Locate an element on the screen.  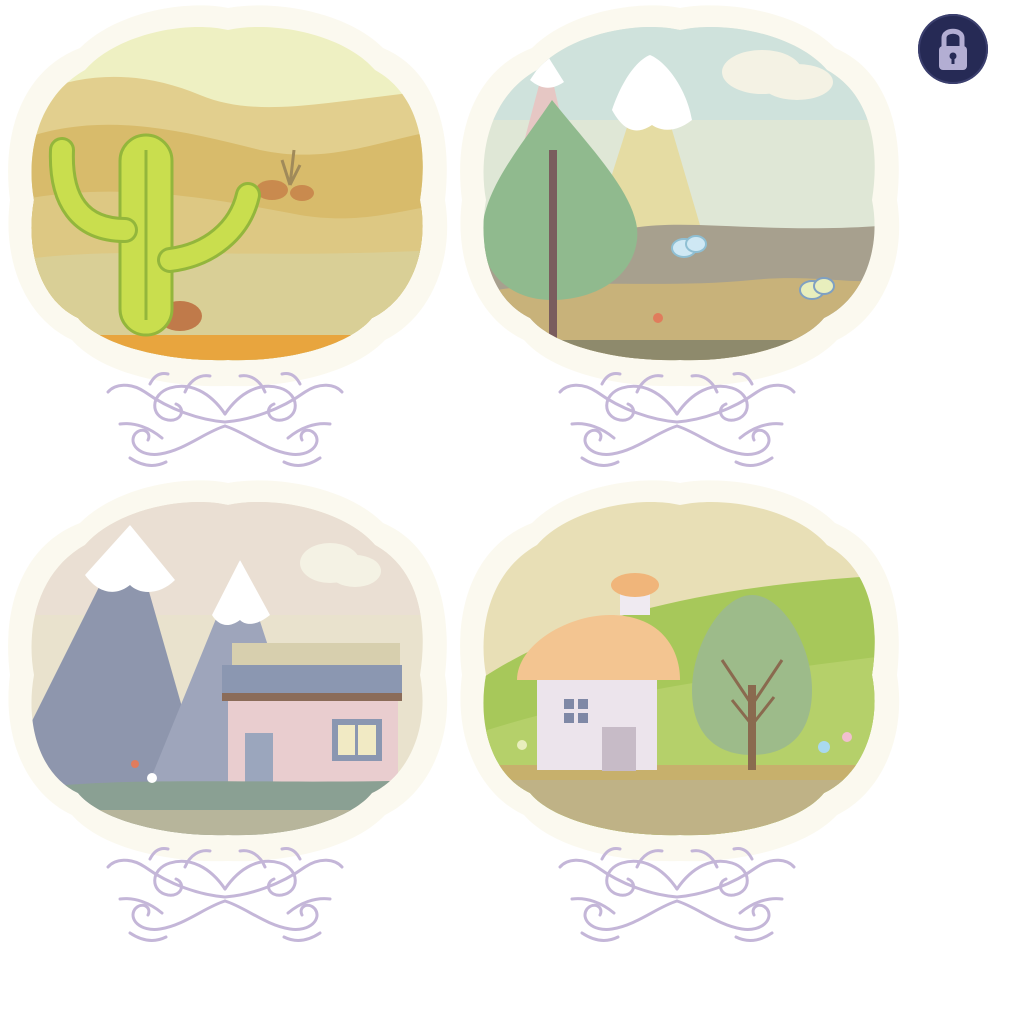
lock-button is located at coordinates (953, 49).